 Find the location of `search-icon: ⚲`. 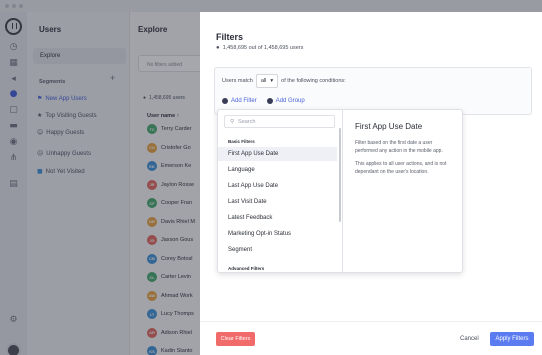

search-icon: ⚲ is located at coordinates (232, 121).